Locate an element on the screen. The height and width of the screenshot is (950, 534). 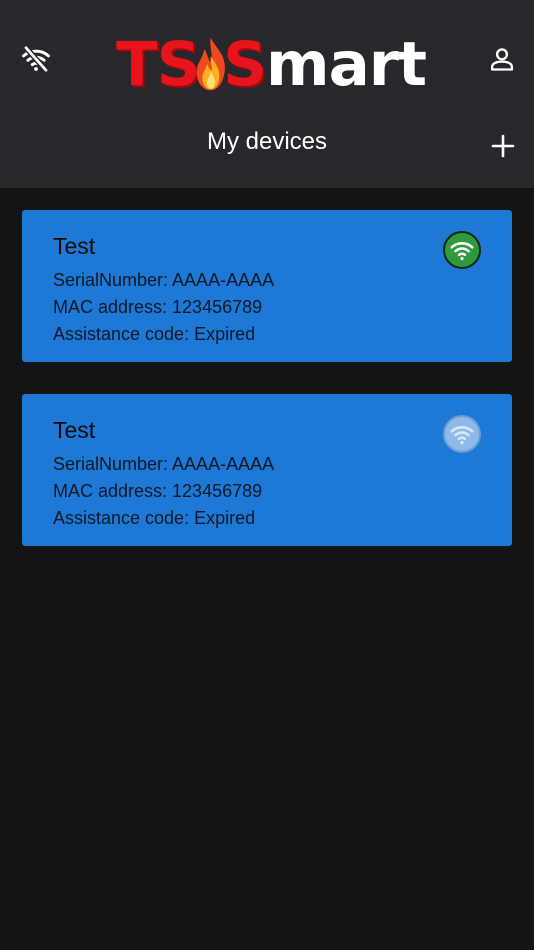
account-button is located at coordinates (502, 59).